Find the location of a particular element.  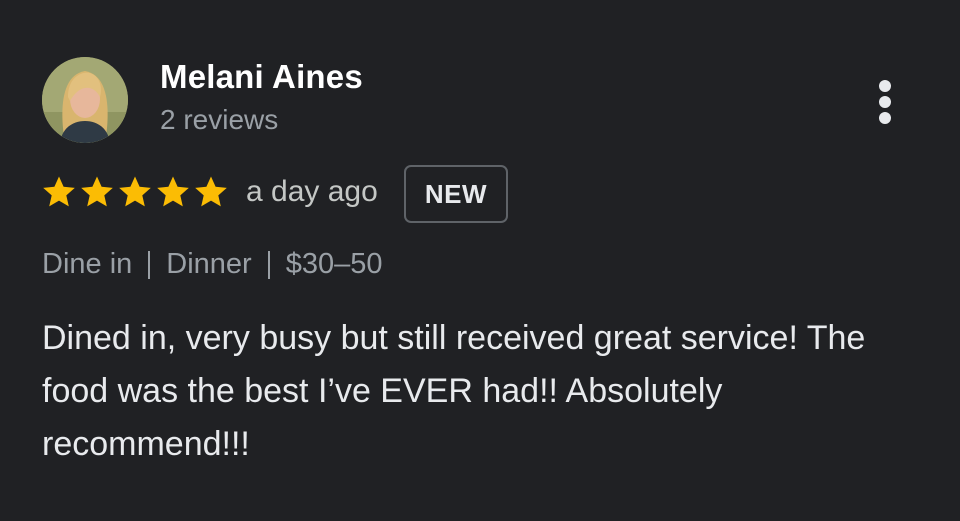

meta-price: $30–50 is located at coordinates (334, 264).